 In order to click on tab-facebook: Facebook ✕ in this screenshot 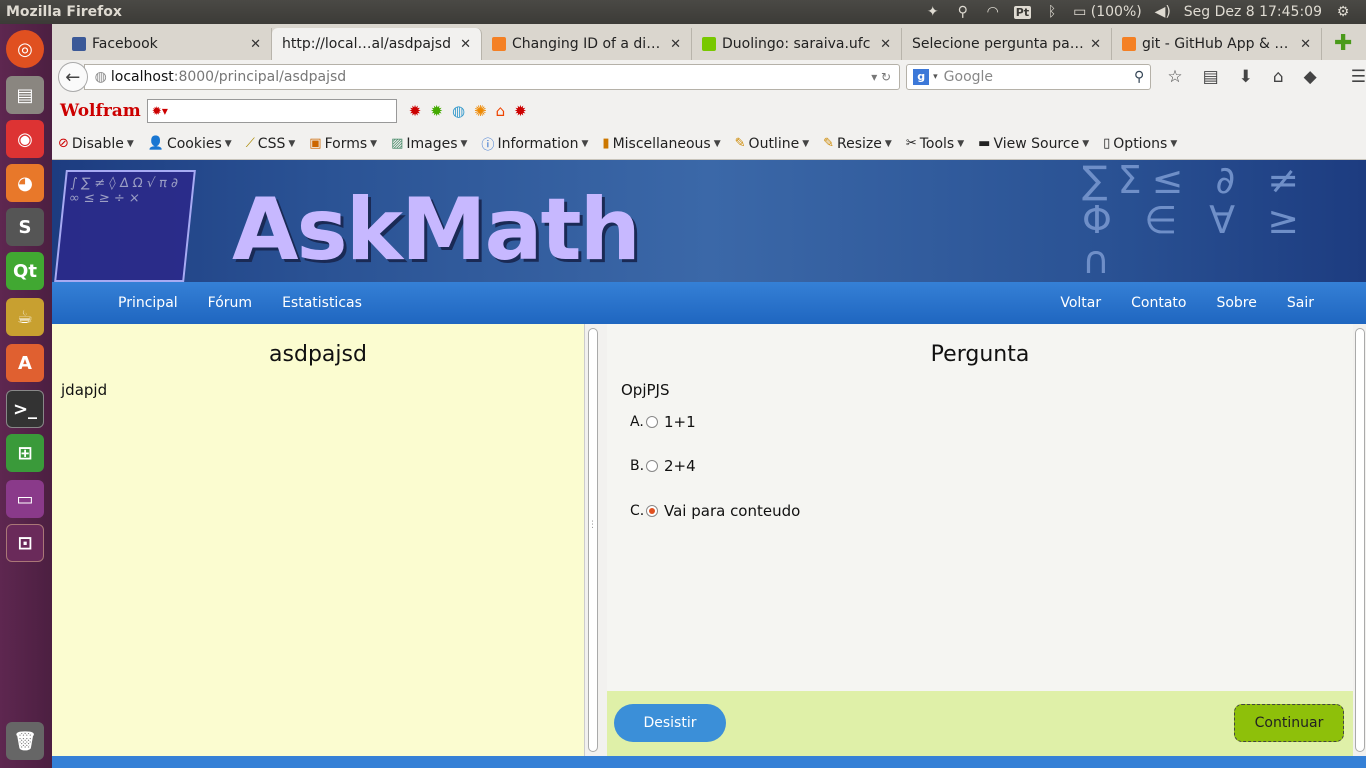, I will do `click(167, 44)`.